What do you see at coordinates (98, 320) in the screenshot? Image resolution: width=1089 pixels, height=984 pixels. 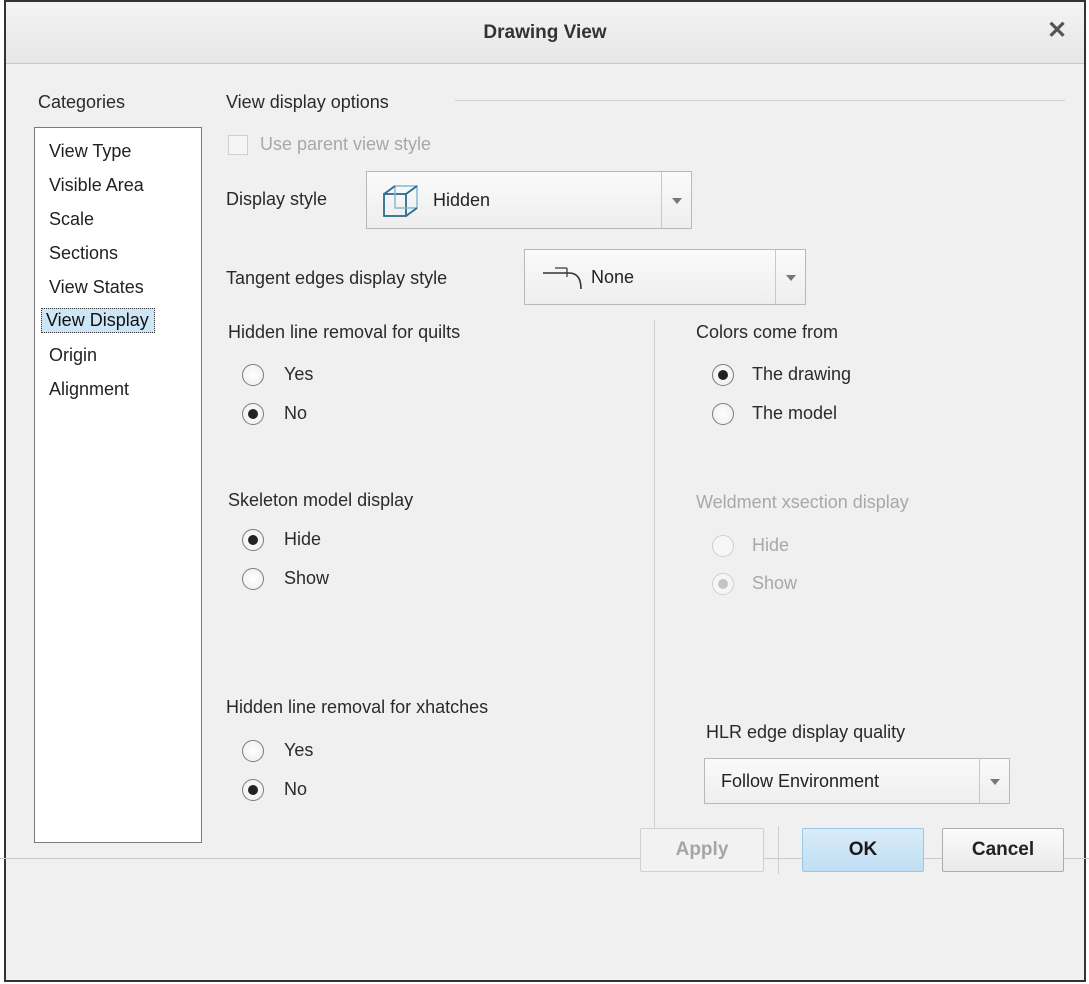 I see `category-view-display: View Display` at bounding box center [98, 320].